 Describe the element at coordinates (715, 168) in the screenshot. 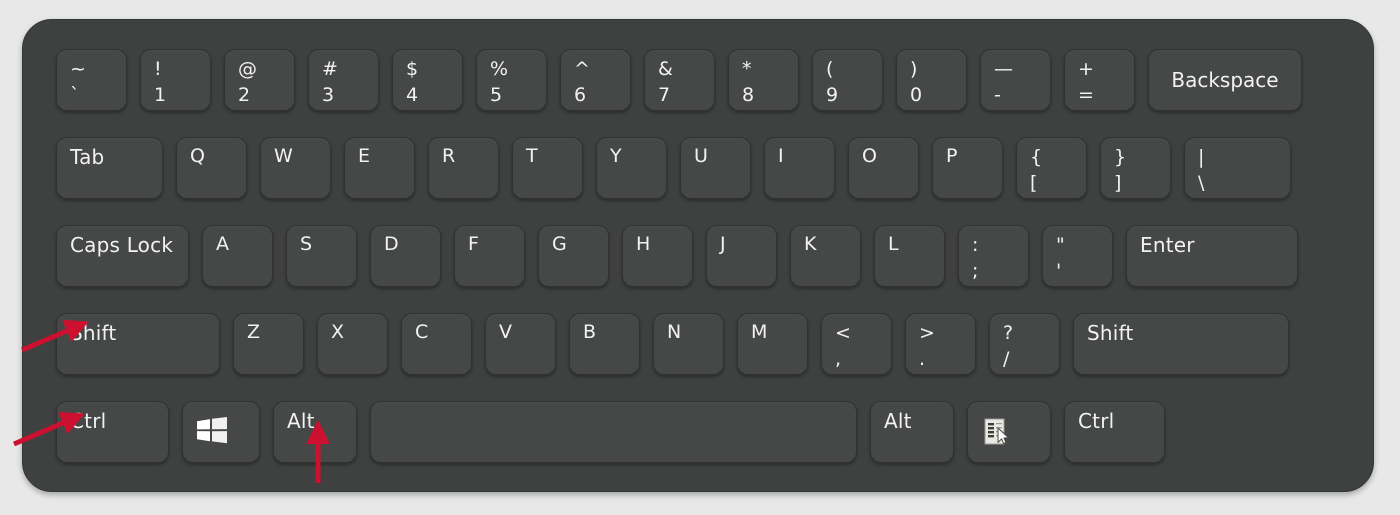

I see `key-u: U` at that location.